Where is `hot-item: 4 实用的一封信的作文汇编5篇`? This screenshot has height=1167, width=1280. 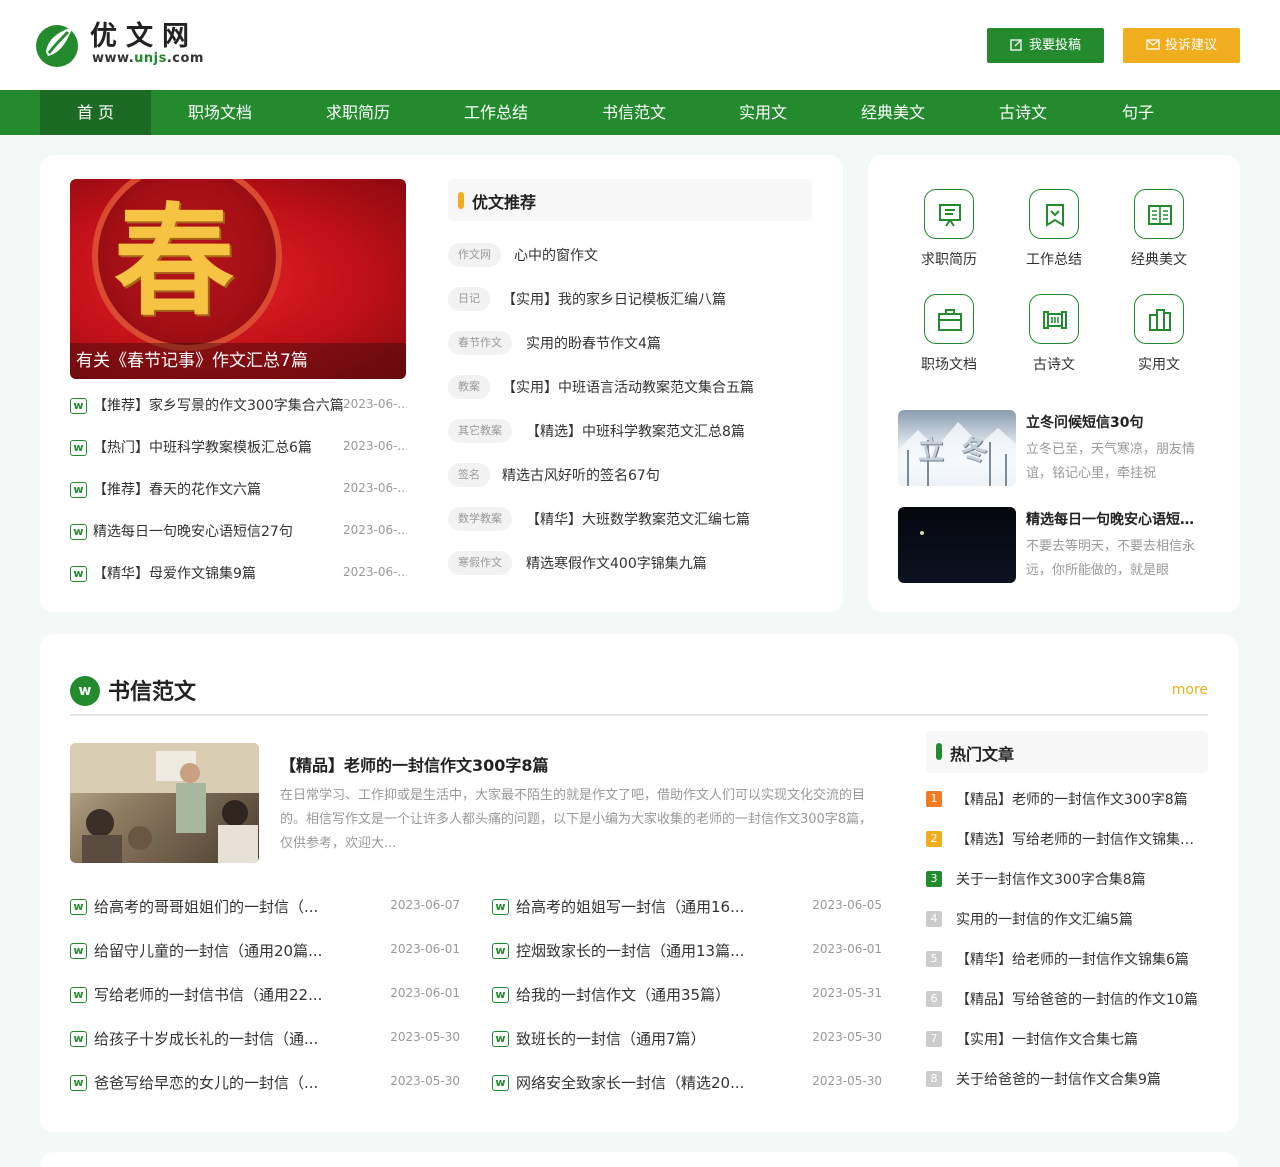 hot-item: 4 实用的一封信的作文汇编5篇 is located at coordinates (1067, 927).